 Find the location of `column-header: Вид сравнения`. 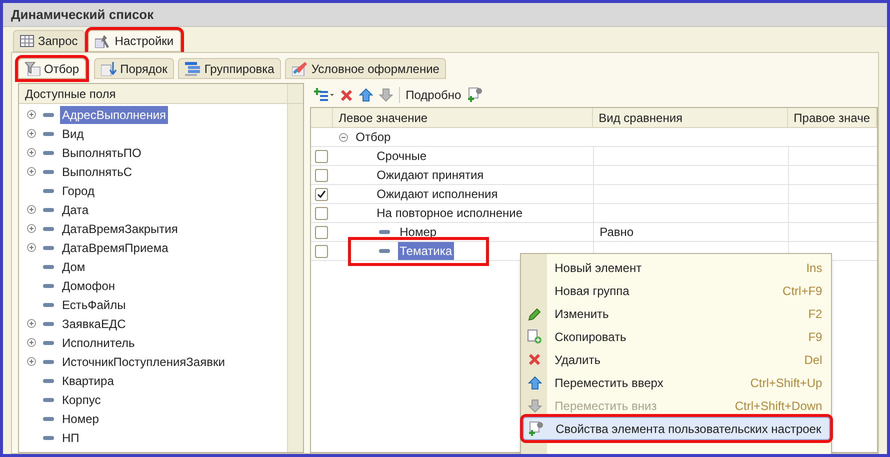

column-header: Вид сравнения is located at coordinates (690, 117).